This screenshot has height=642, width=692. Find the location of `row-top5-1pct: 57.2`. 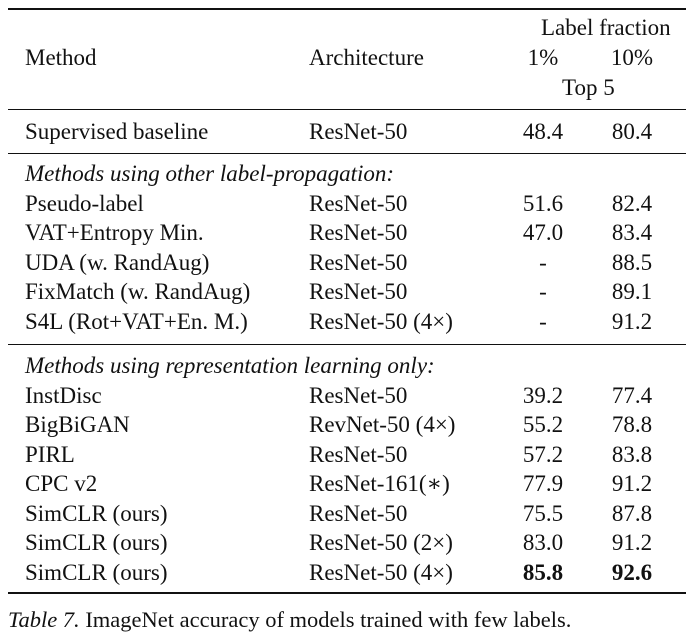

row-top5-1pct: 57.2 is located at coordinates (543, 454).